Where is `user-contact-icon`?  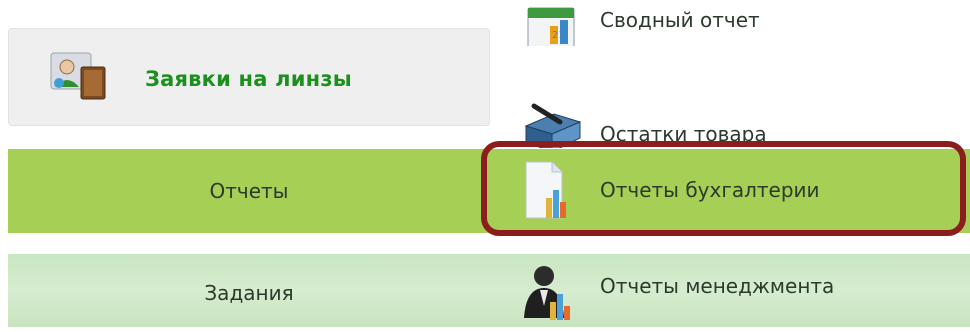
user-contact-icon is located at coordinates (78, 76).